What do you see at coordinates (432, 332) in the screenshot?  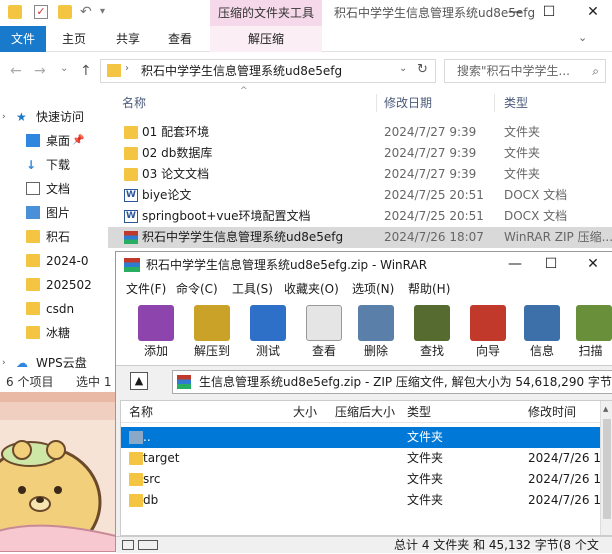 I see `find-button: 查找` at bounding box center [432, 332].